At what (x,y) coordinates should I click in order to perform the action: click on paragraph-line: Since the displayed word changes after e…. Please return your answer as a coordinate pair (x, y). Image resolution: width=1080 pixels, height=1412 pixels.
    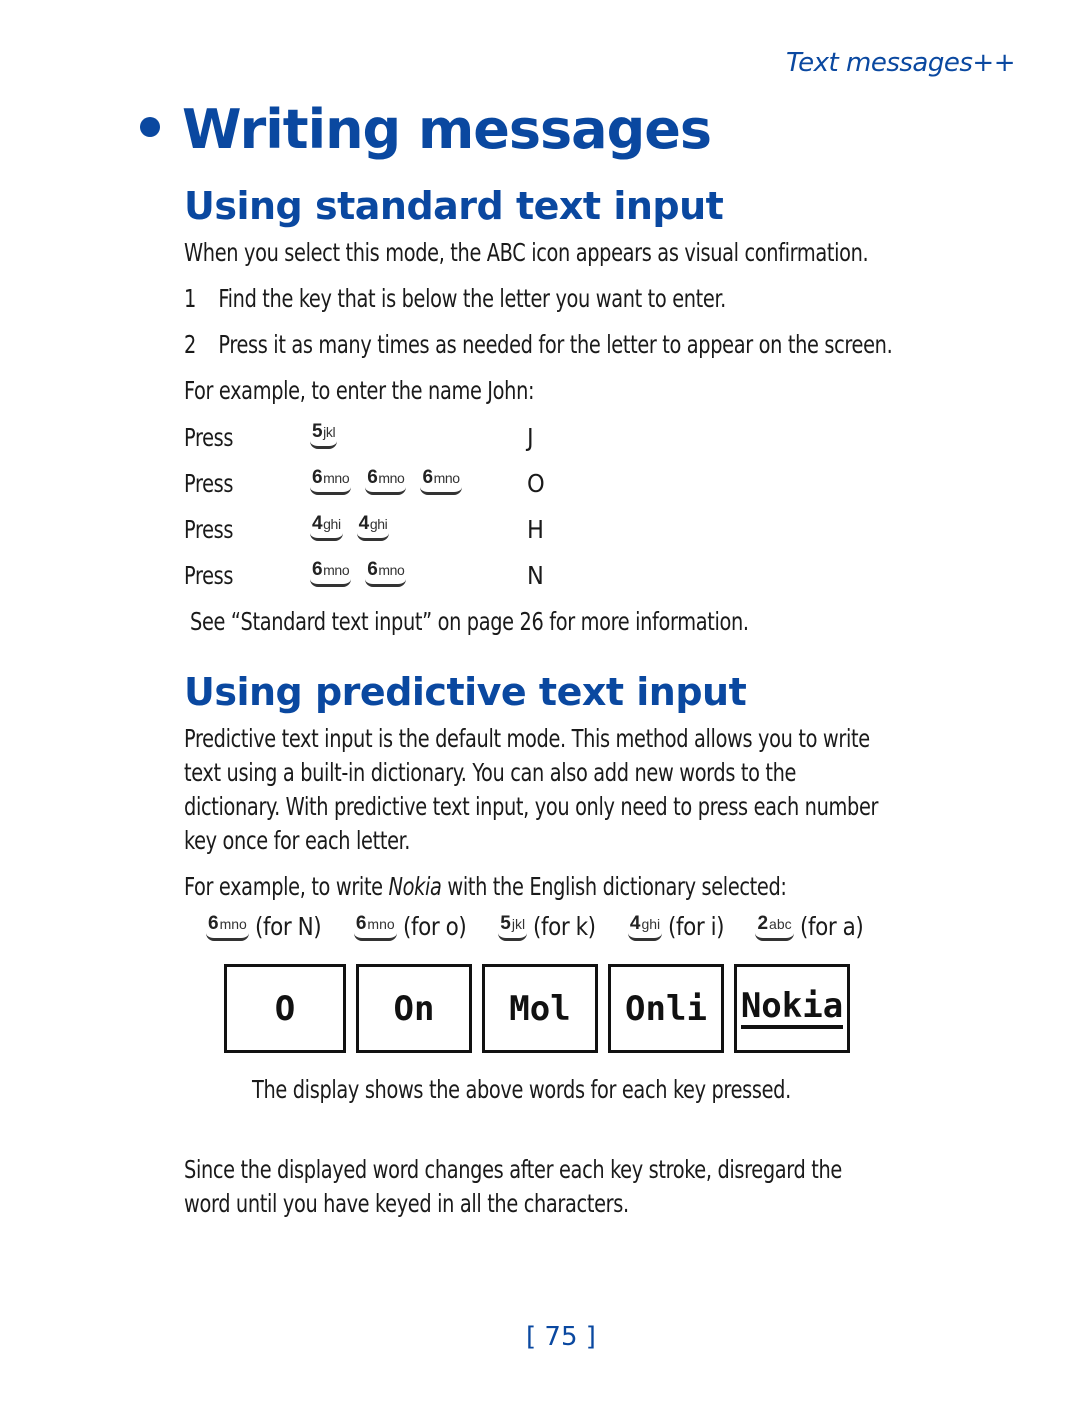
    Looking at the image, I should click on (513, 1169).